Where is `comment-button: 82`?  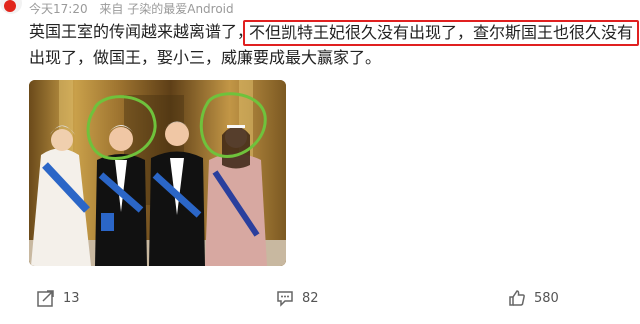
comment-button: 82 is located at coordinates (297, 298).